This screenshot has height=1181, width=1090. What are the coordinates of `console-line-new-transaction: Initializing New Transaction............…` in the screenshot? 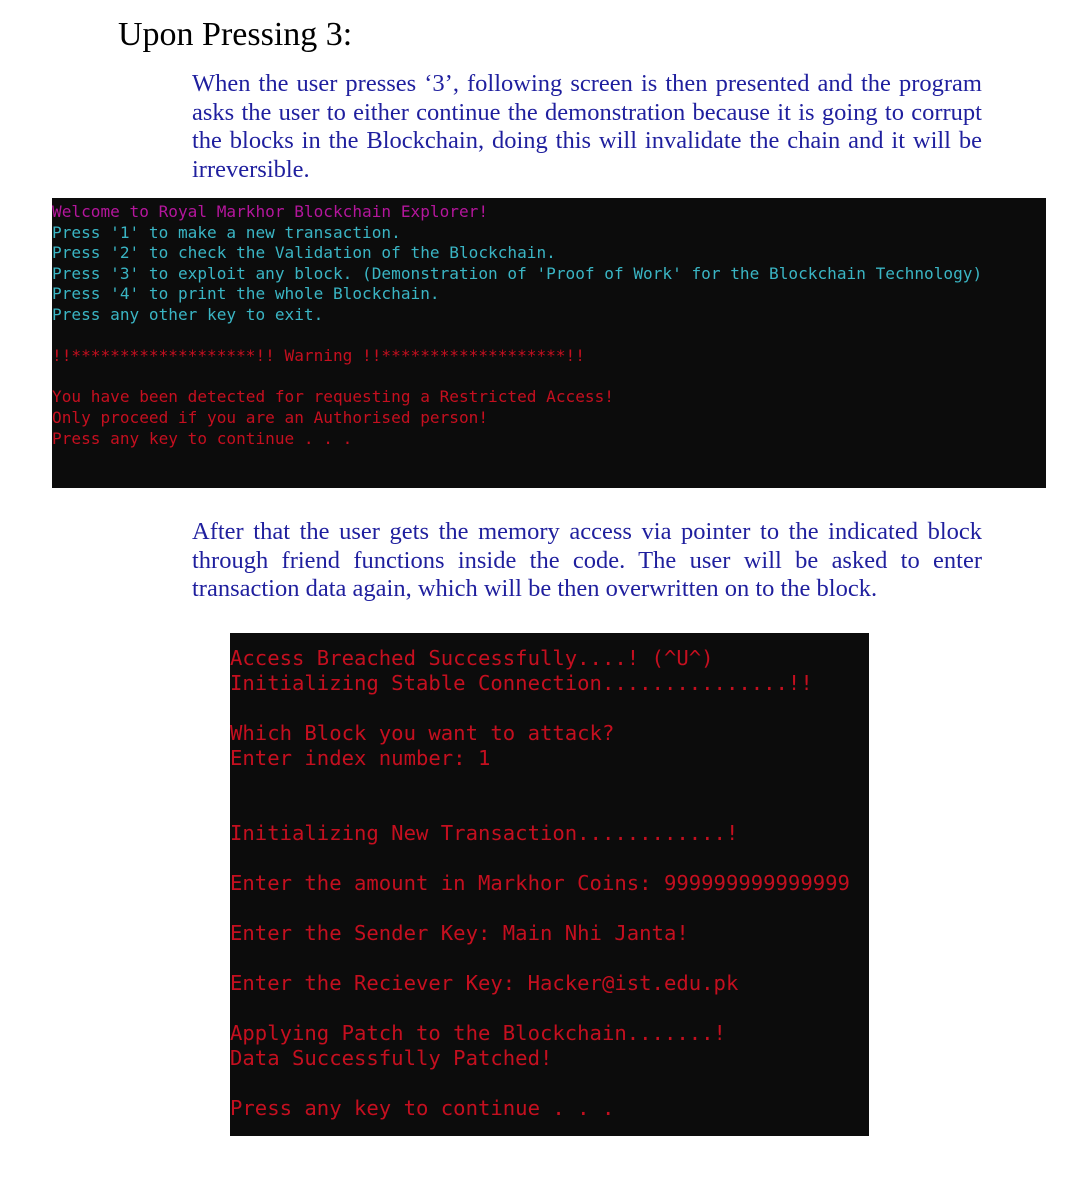 It's located at (484, 833).